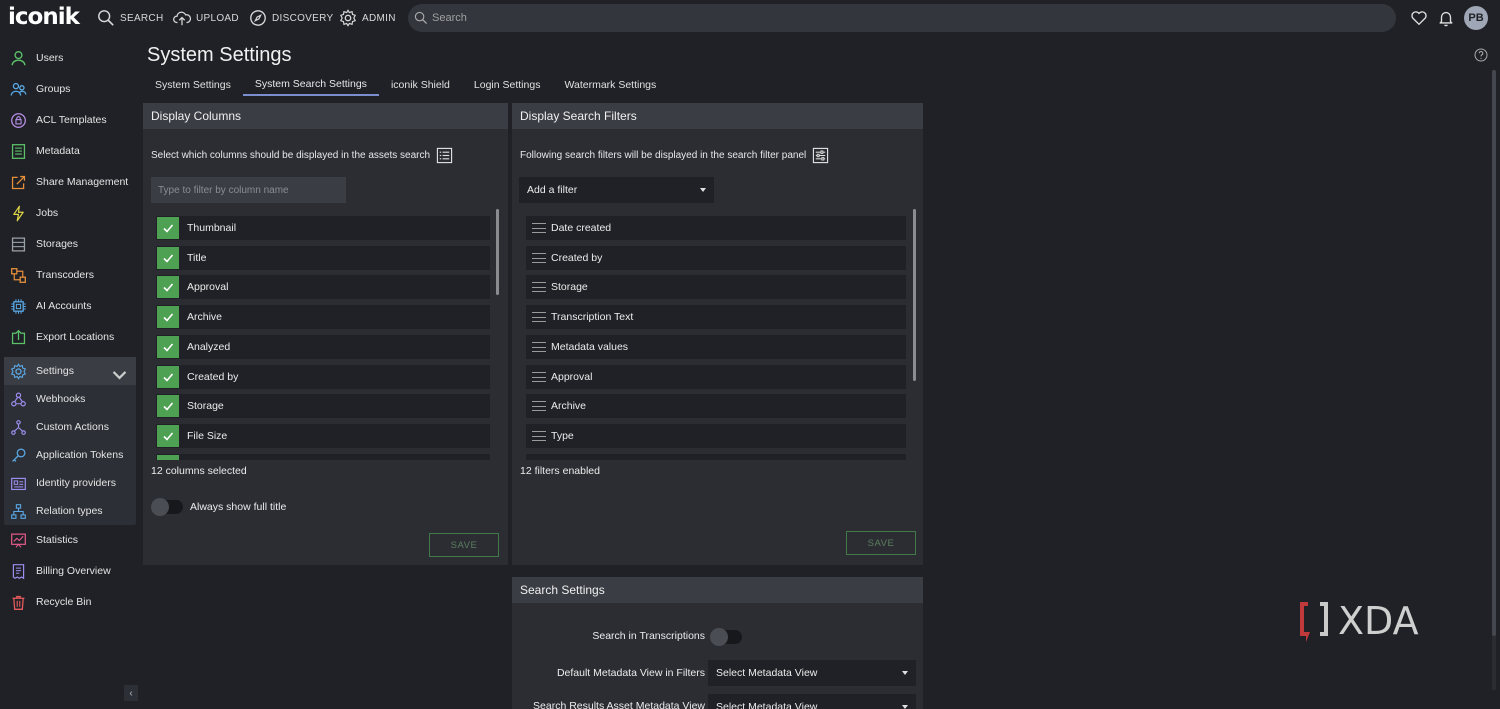 The height and width of the screenshot is (709, 1500). What do you see at coordinates (507, 85) in the screenshot?
I see `tab-login-settings: Login Settings` at bounding box center [507, 85].